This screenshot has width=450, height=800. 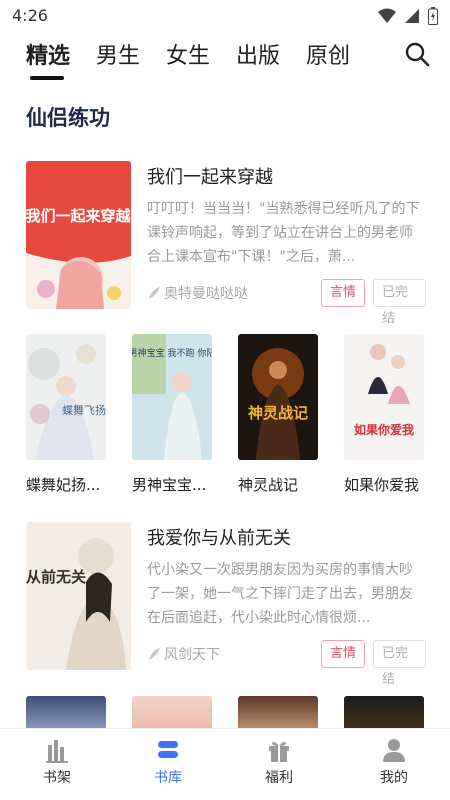 I want to click on book-author: 风剑天下, so click(x=183, y=654).